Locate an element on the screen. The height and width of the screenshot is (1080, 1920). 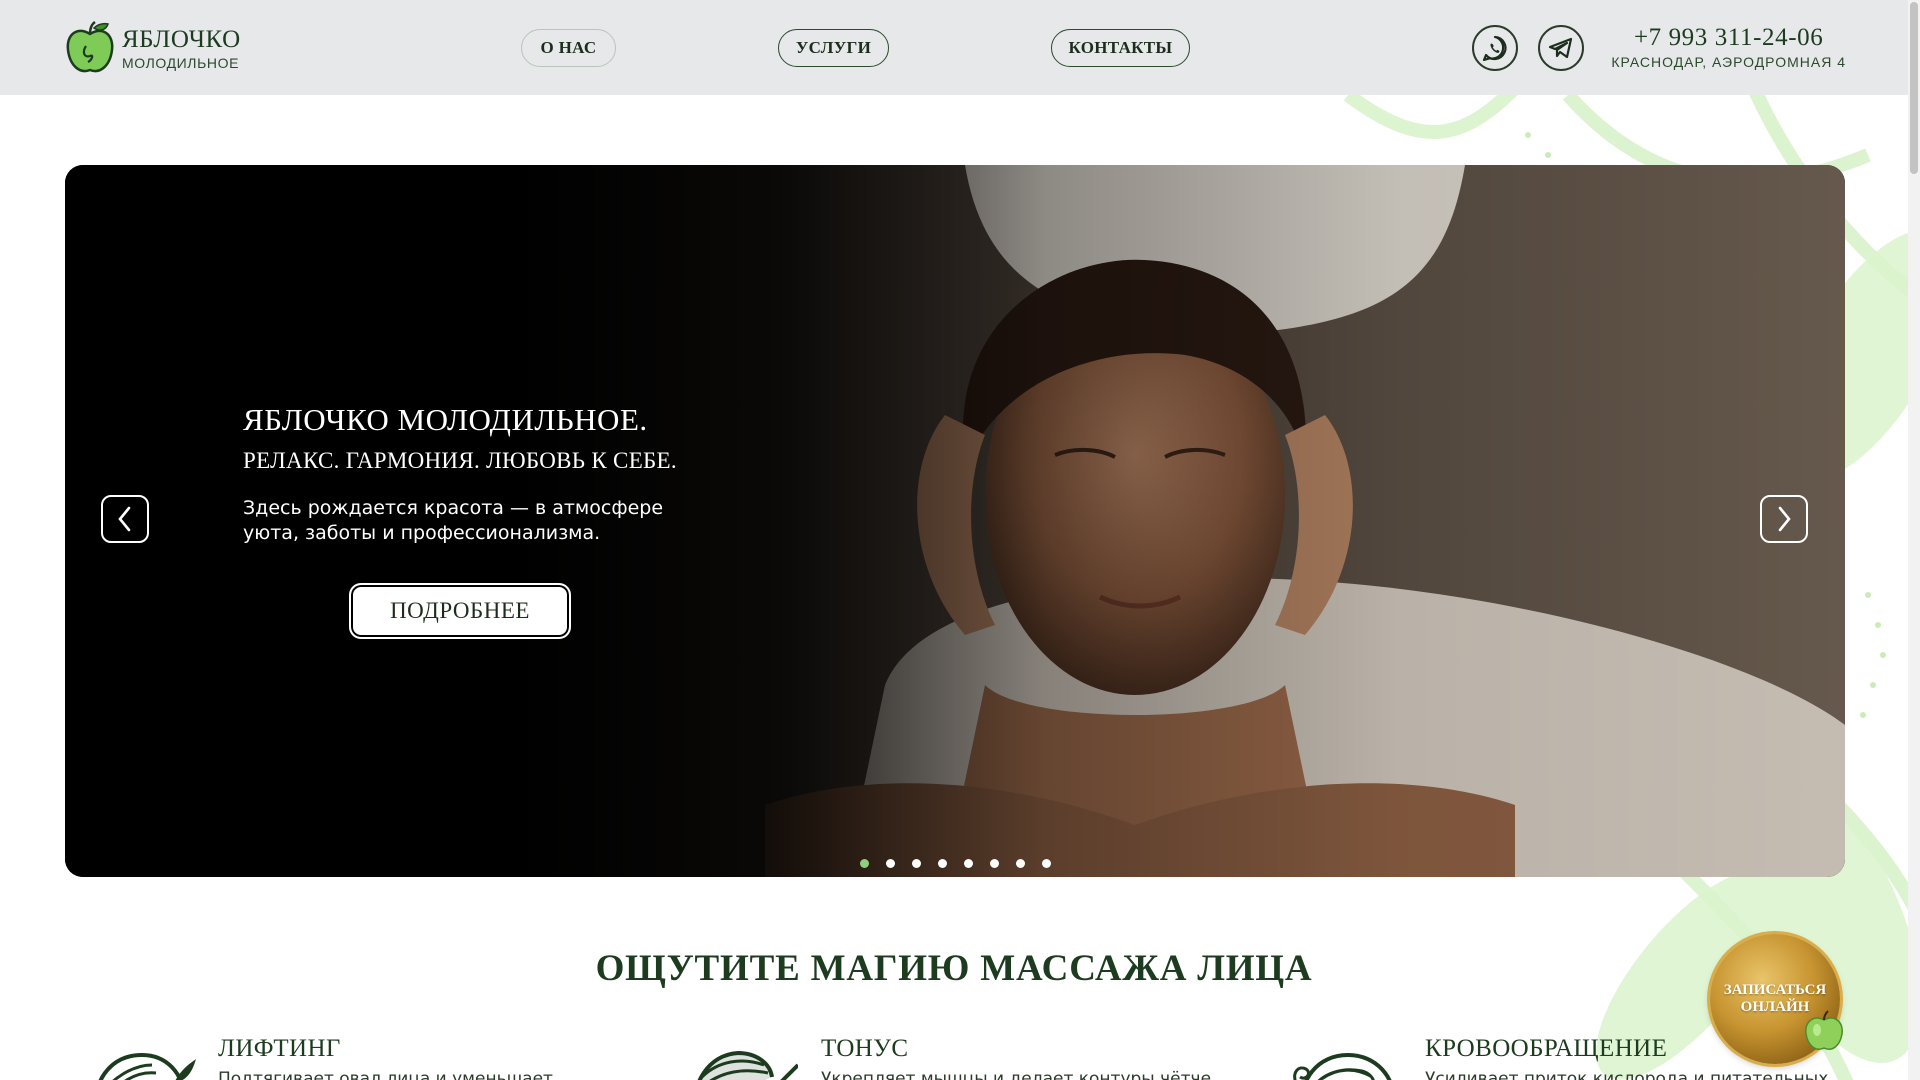
hero-title: ЯБЛОЧКО МОЛОДИЛЬНОЕ. is located at coordinates (445, 419).